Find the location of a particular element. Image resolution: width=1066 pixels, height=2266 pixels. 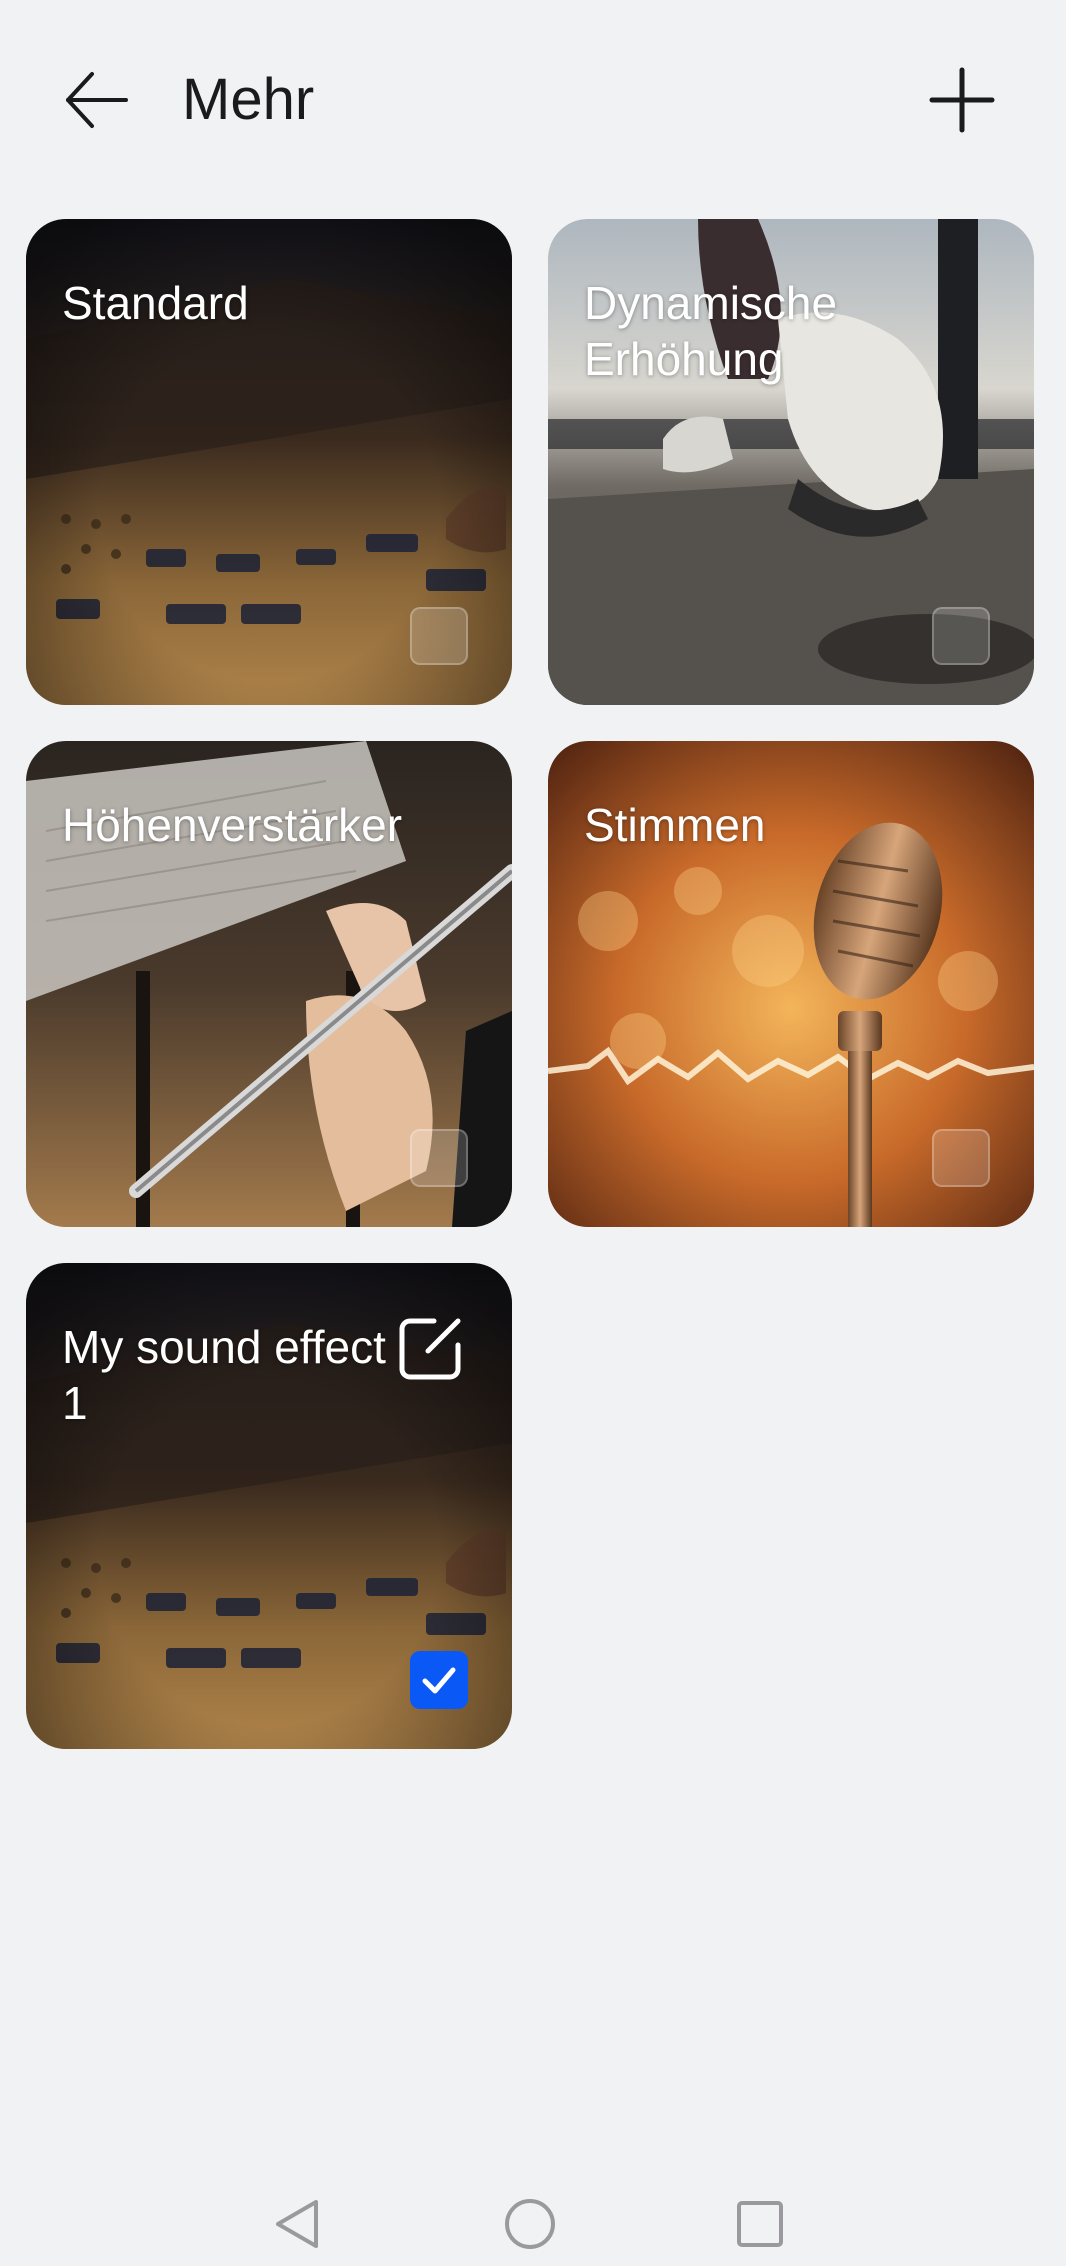

effect-card-standard: Standard is located at coordinates (269, 462).